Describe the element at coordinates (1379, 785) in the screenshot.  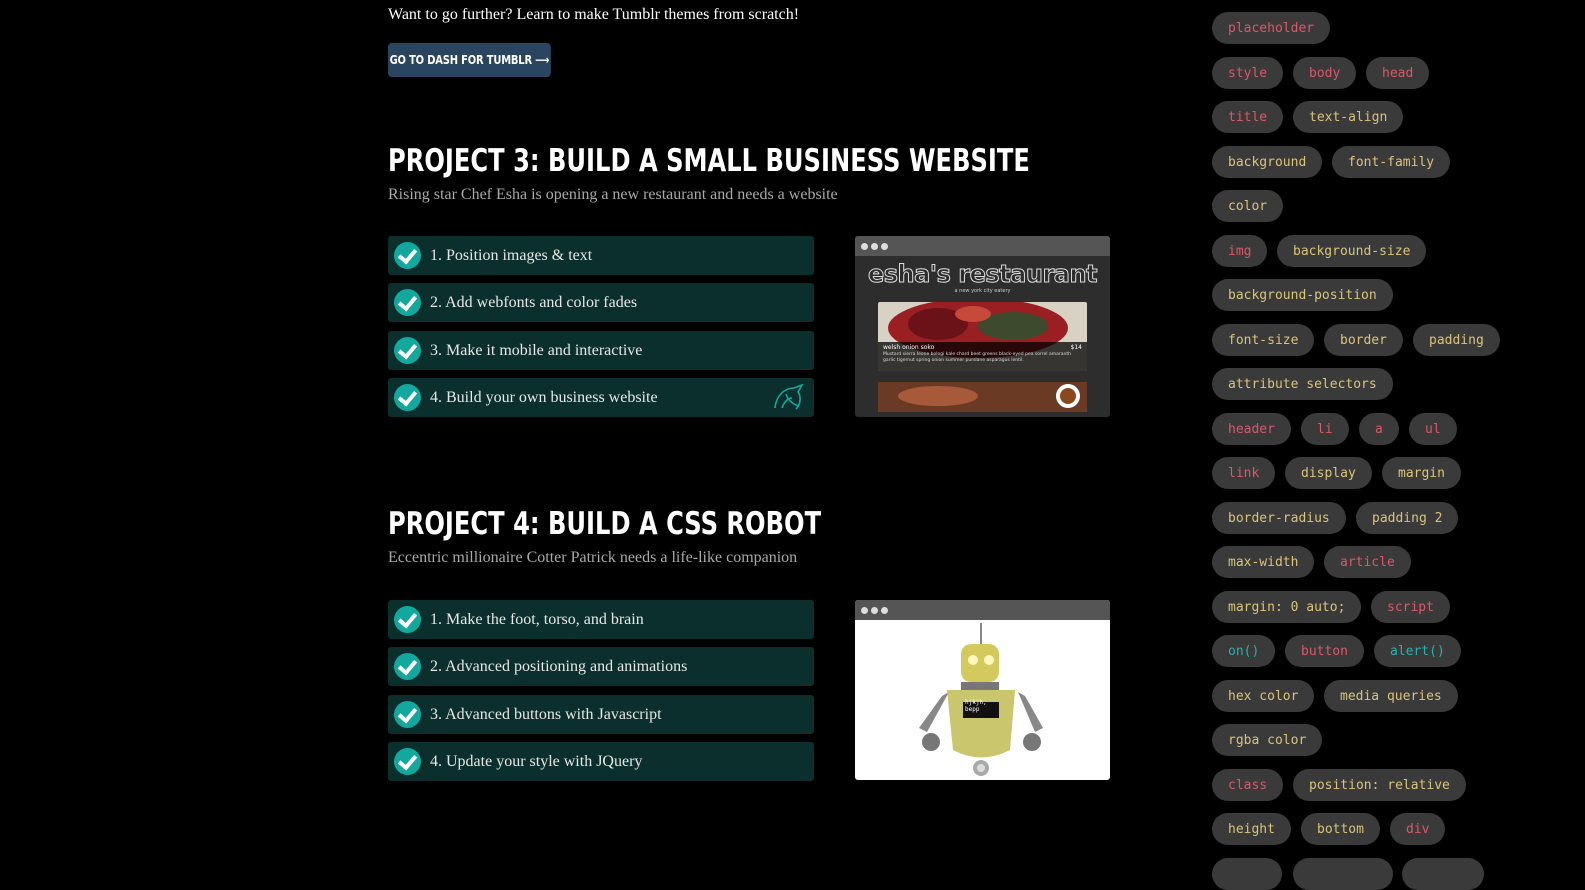
I see `concept-tag: position: relative` at that location.